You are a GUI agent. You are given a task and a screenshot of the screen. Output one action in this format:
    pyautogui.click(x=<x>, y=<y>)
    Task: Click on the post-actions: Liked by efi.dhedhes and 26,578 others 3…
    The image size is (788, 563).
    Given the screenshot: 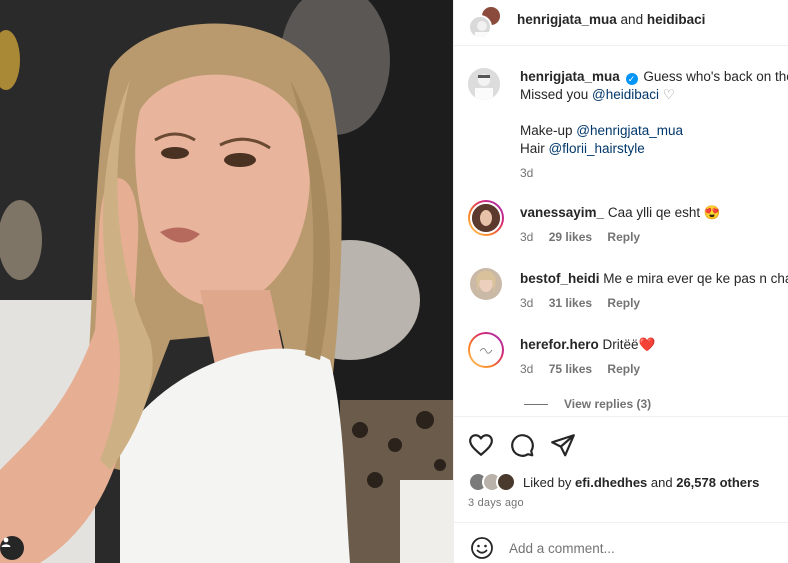 What is the action you would take?
    pyautogui.click(x=621, y=469)
    